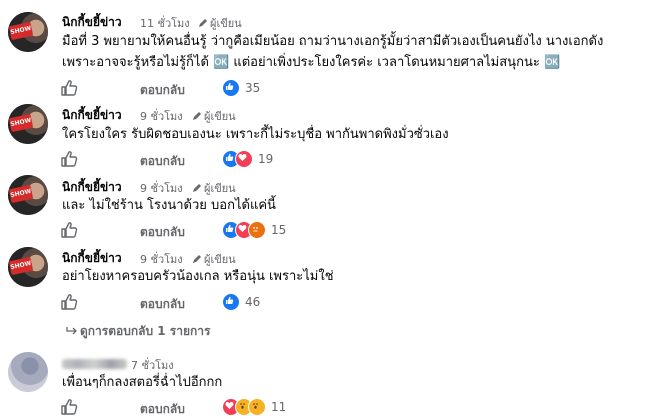 This screenshot has width=656, height=420. I want to click on reaction-count: 11, so click(279, 407).